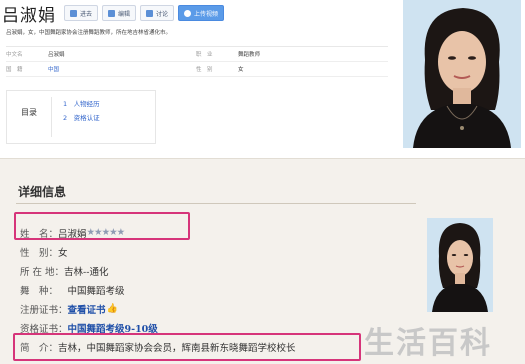 This screenshot has height=364, width=525. Describe the element at coordinates (14, 55) in the screenshot. I see `info-key: 中文名` at that location.